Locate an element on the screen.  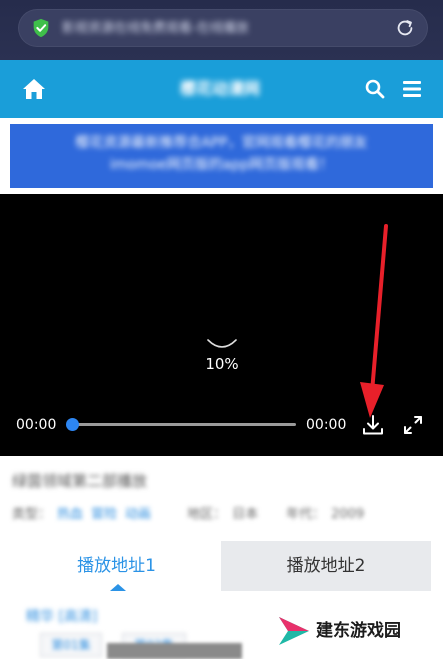
year-value: 2009 is located at coordinates (348, 514).